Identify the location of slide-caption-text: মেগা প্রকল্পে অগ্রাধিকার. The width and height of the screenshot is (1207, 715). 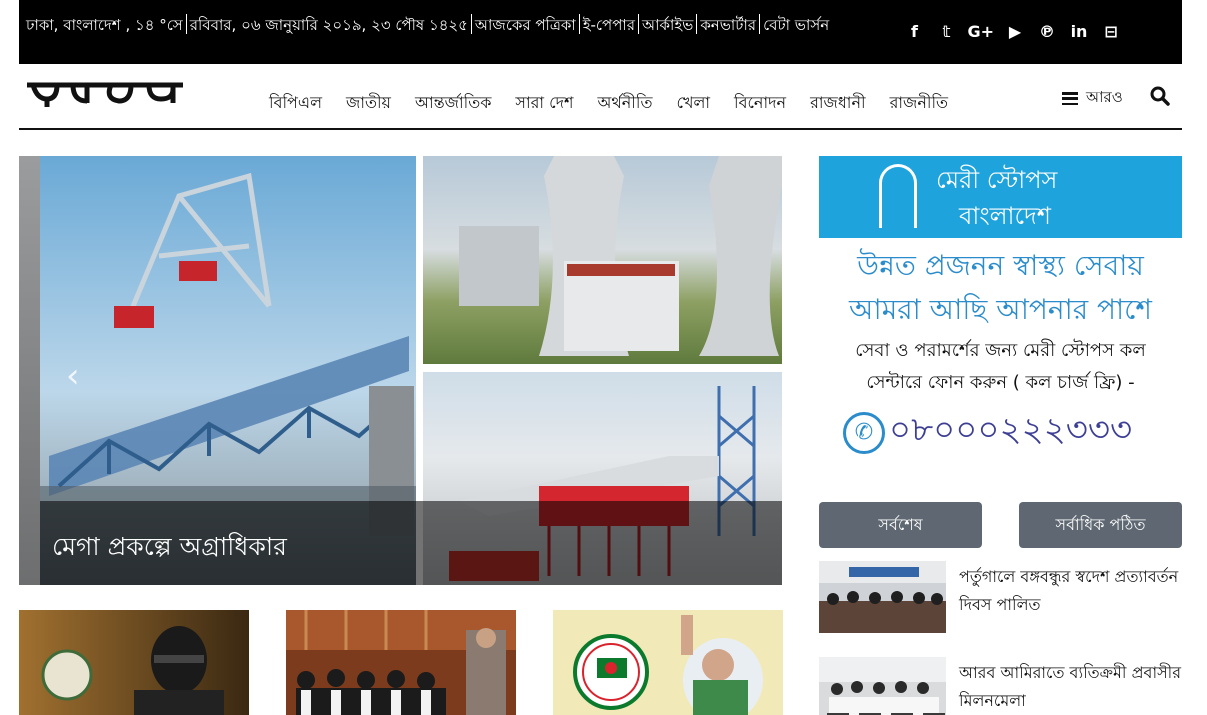
(169, 546).